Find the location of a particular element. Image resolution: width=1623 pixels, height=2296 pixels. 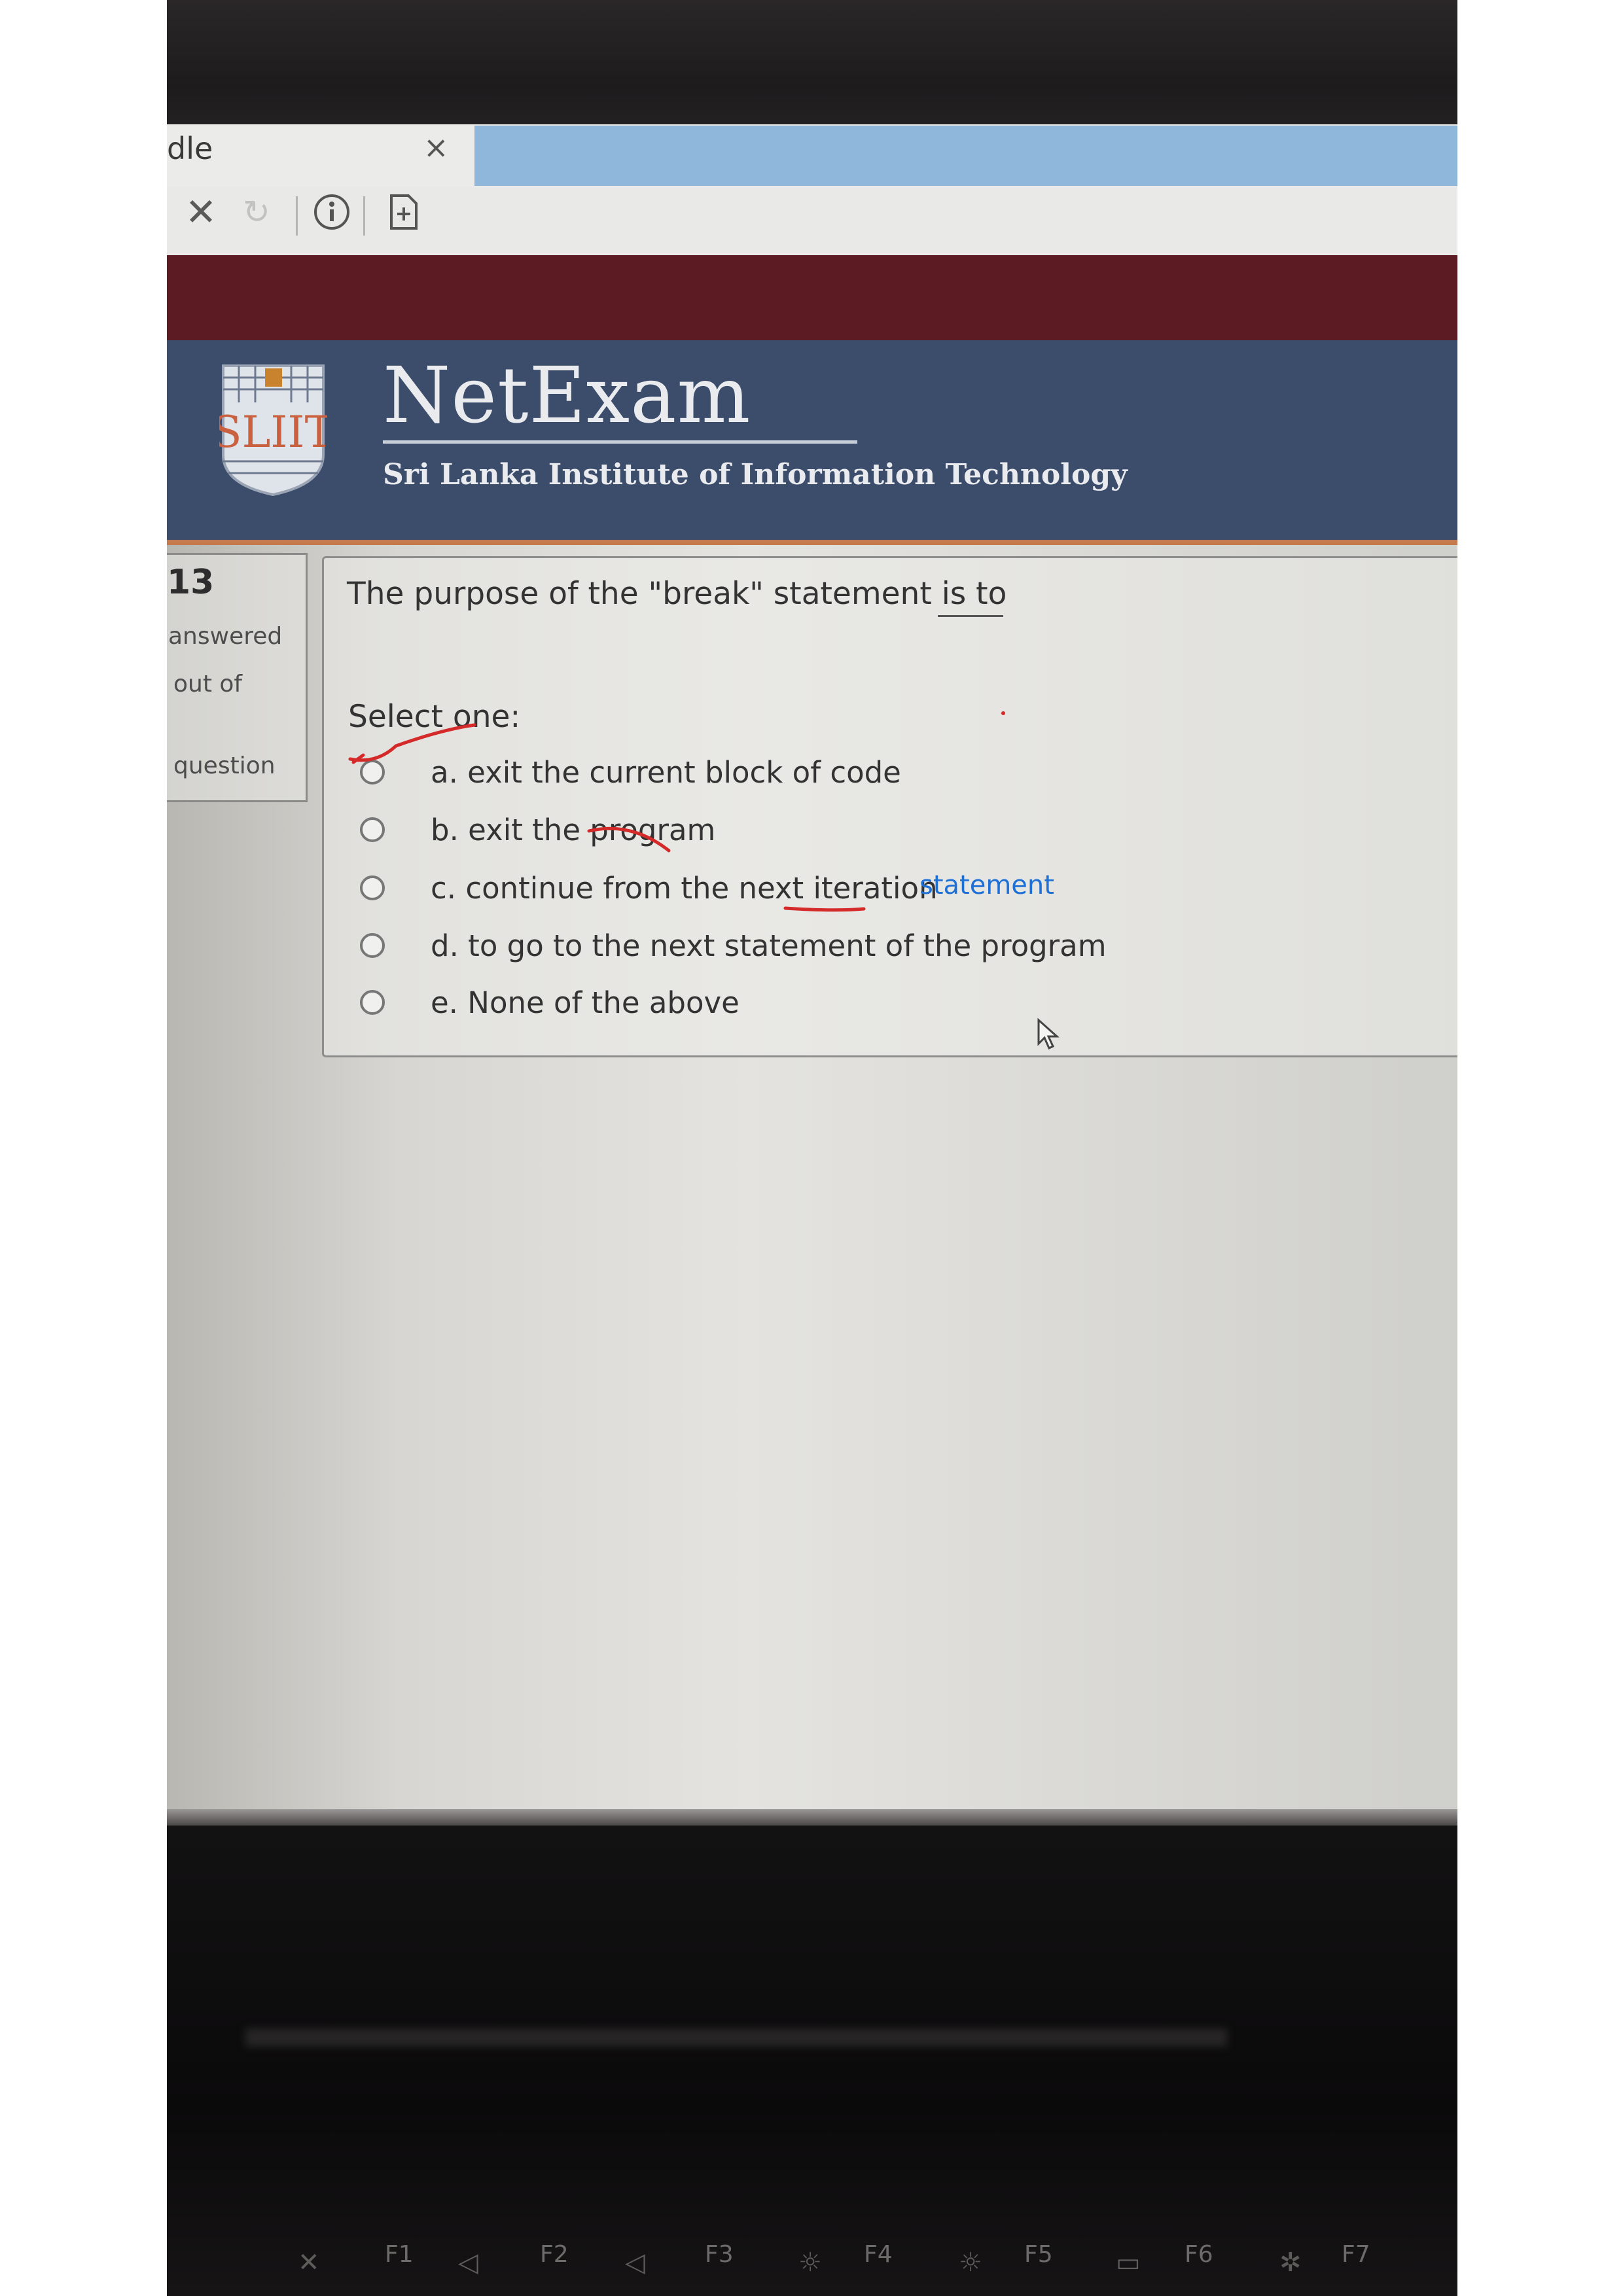

monitor-bezel is located at coordinates (812, 62).